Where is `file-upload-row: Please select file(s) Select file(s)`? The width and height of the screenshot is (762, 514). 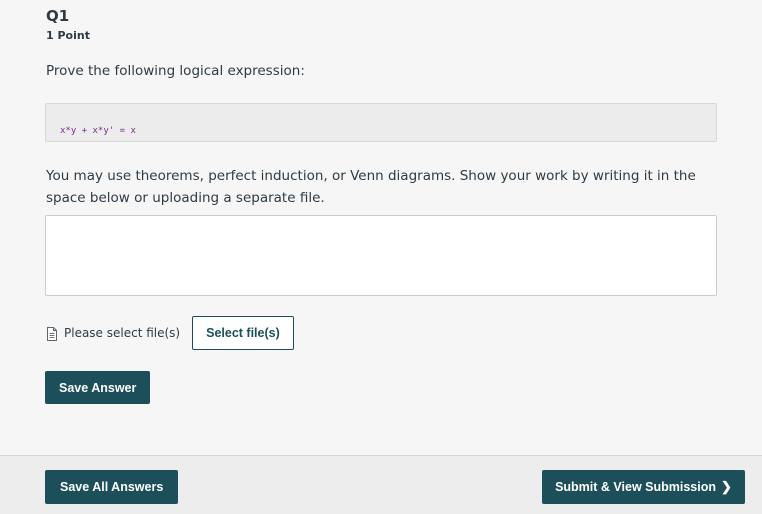
file-upload-row: Please select file(s) Select file(s) is located at coordinates (170, 333).